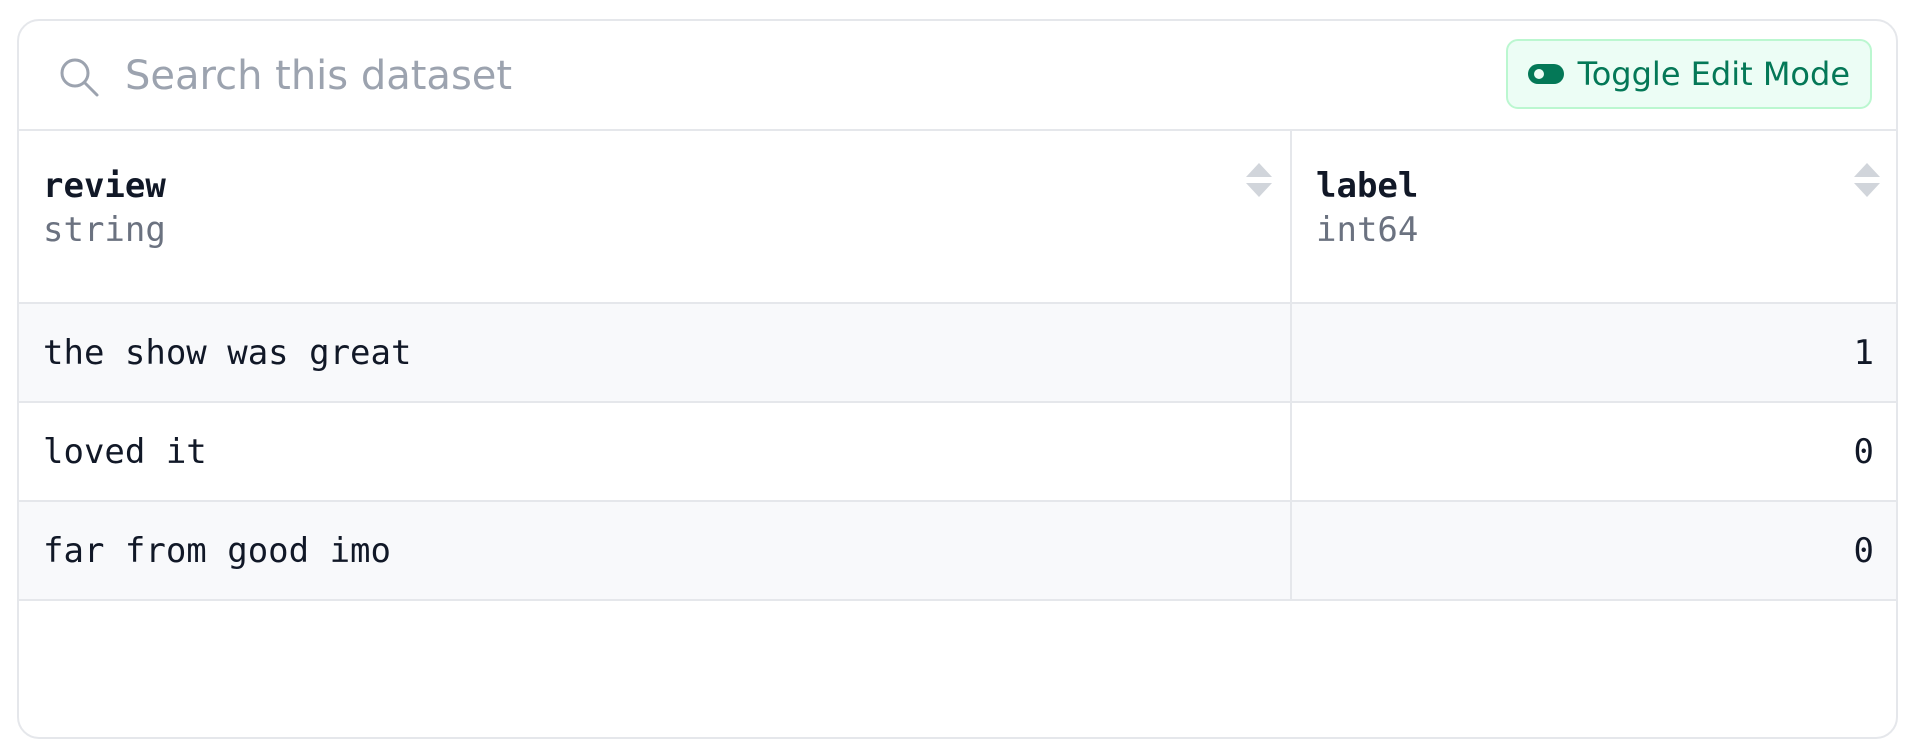  Describe the element at coordinates (1367, 229) in the screenshot. I see `column-type: int64` at that location.